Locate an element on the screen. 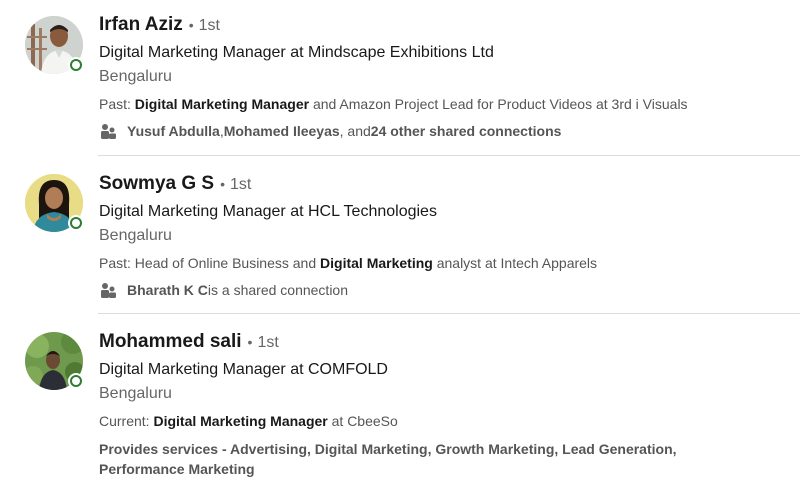 The width and height of the screenshot is (800, 491). and-text: , and is located at coordinates (355, 131).